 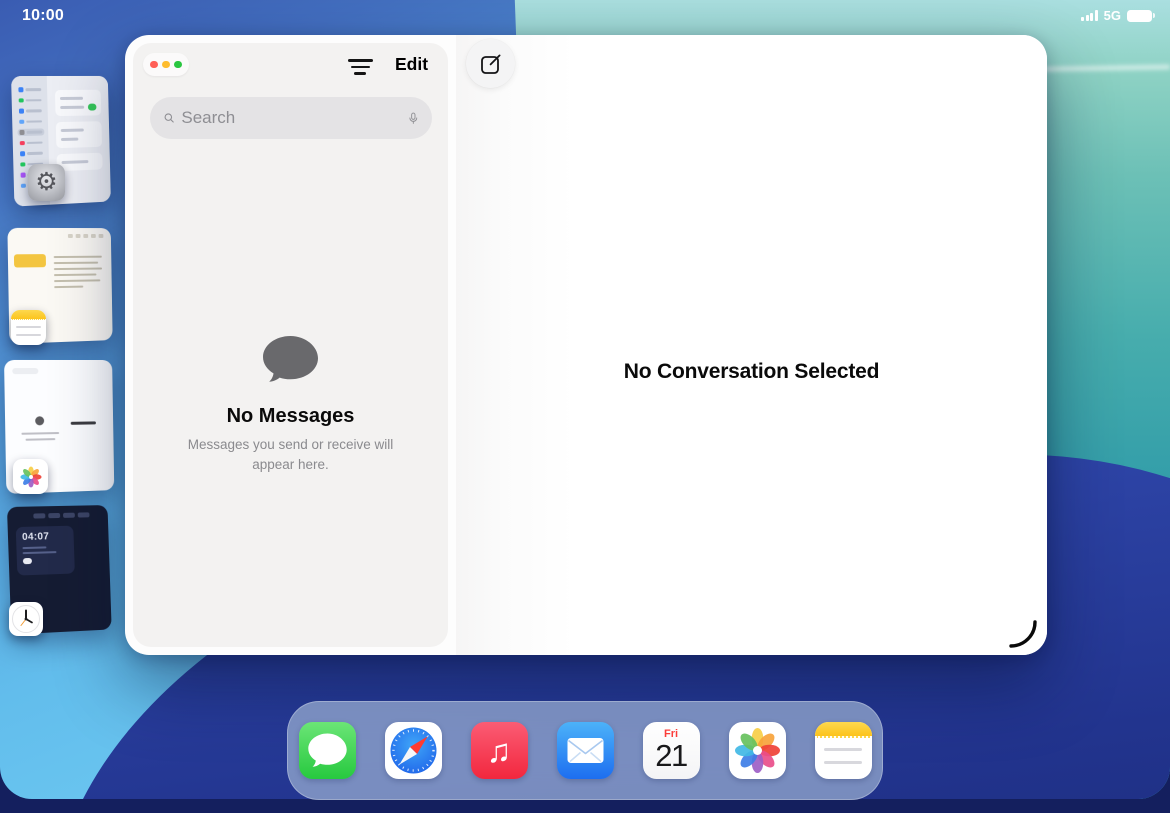 I want to click on chat-bubble-icon, so click(x=290, y=359).